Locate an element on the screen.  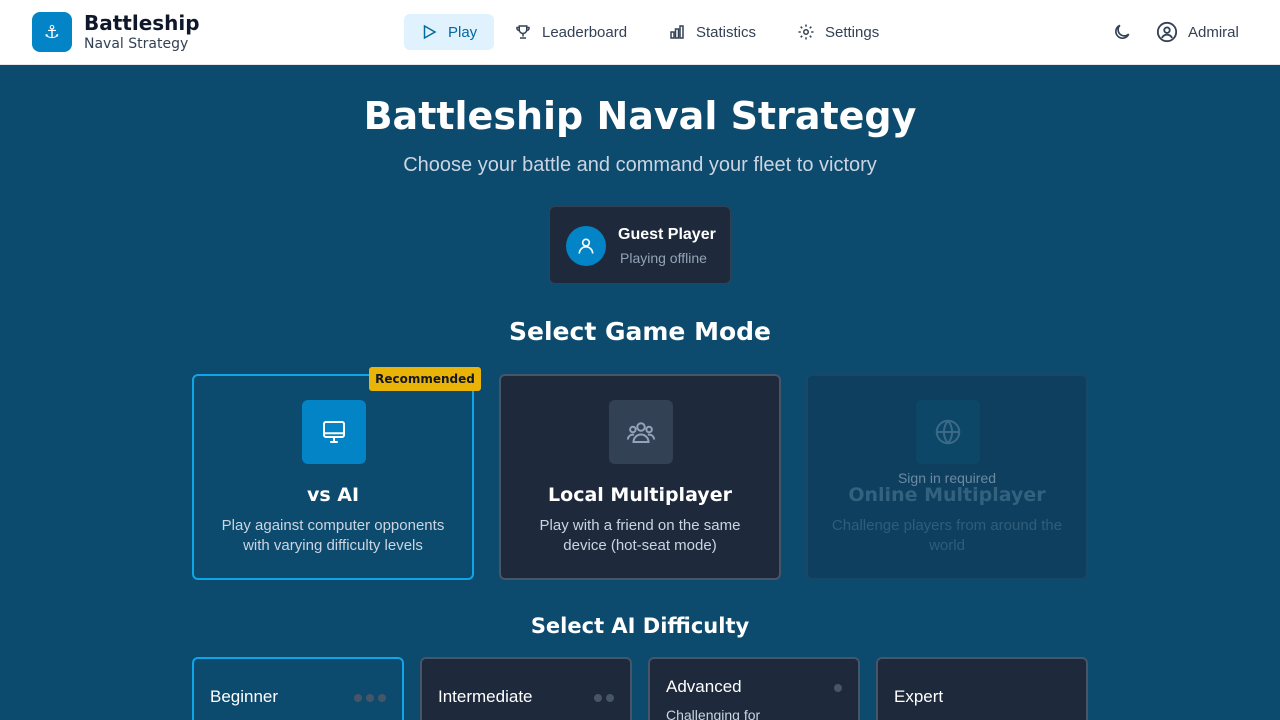
difficulty-section-title: Select AI Difficulty is located at coordinates (640, 626).